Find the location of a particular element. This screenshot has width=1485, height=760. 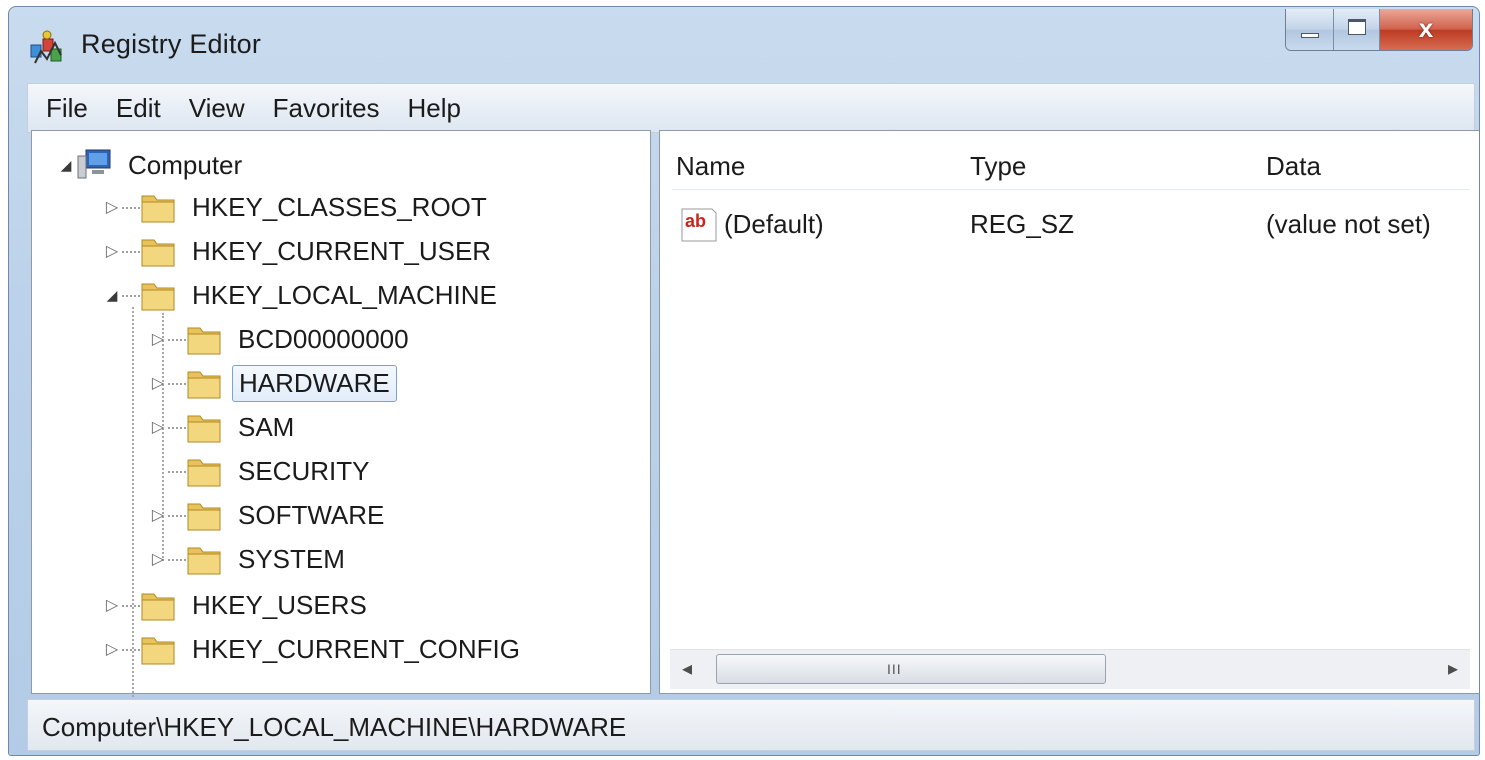

scroll-right-icon: ▸ is located at coordinates (1453, 668).